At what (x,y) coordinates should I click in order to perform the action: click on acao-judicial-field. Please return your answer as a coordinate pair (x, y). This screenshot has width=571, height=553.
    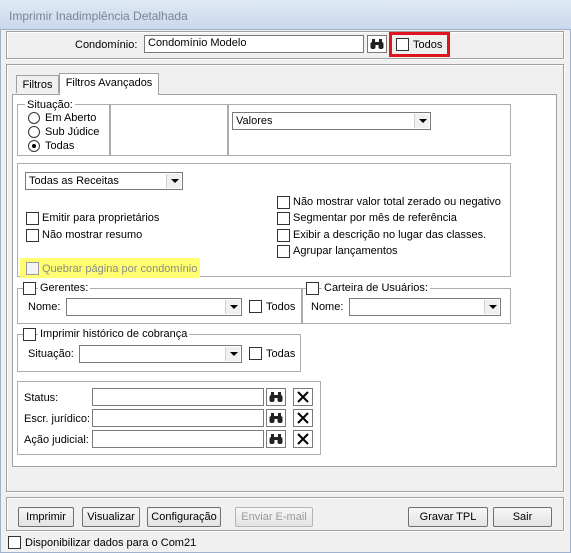
    Looking at the image, I should click on (178, 439).